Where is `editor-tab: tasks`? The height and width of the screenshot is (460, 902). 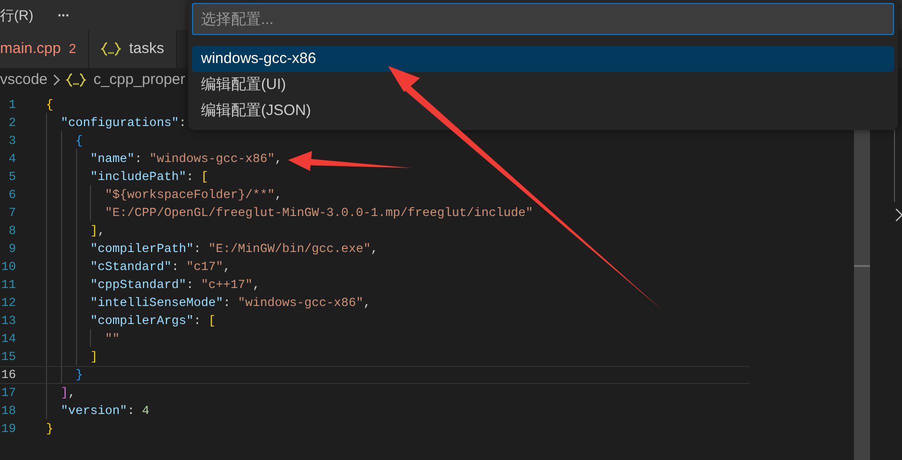
editor-tab: tasks is located at coordinates (133, 49).